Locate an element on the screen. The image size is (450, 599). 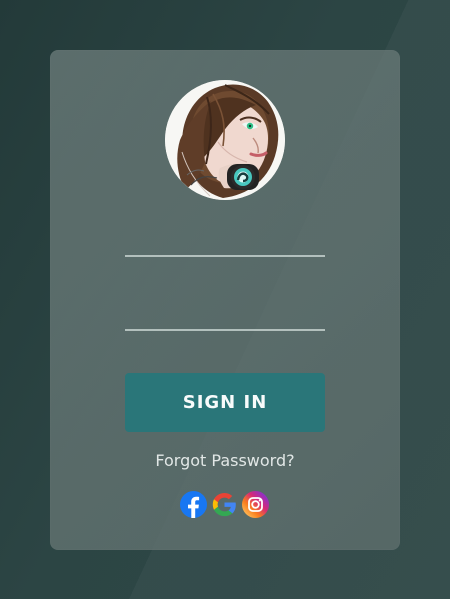
sign-in-button: SIGN IN is located at coordinates (225, 402).